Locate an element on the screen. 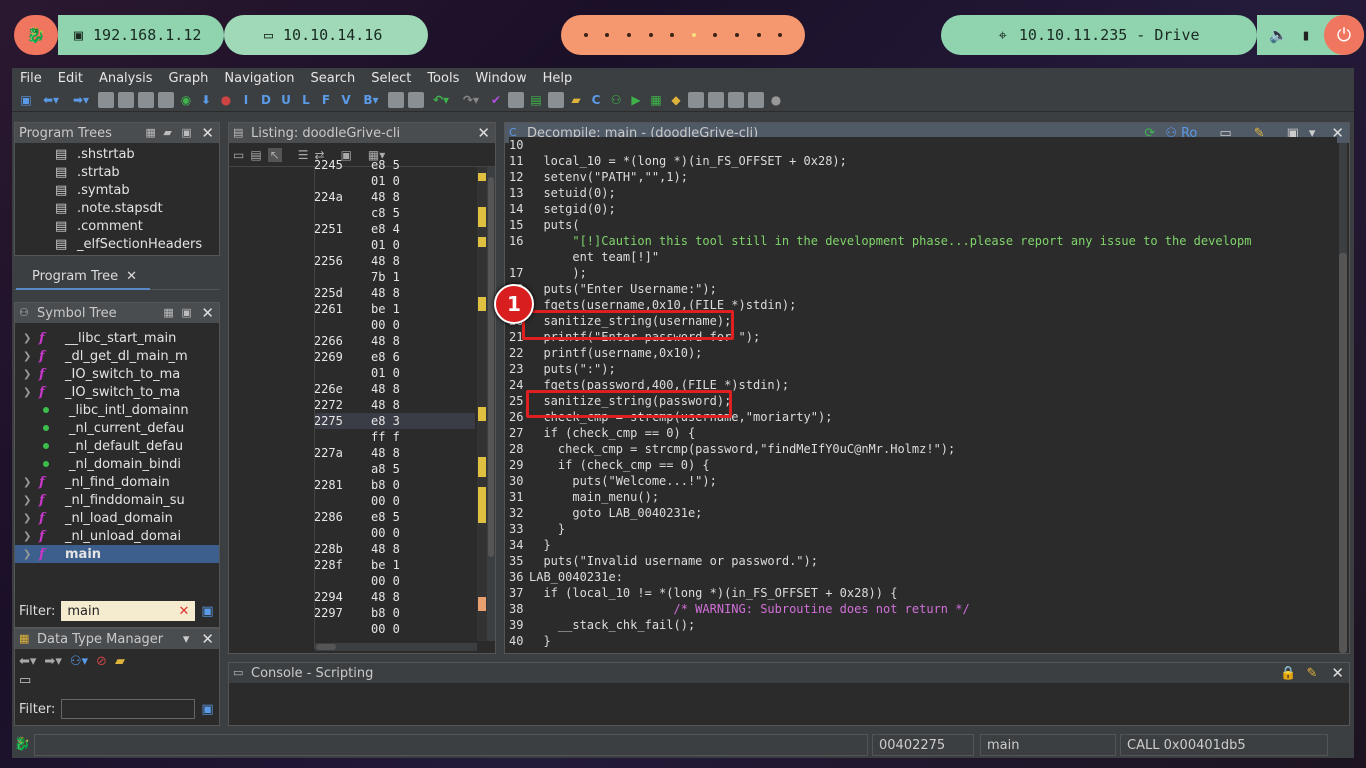 This screenshot has height=768, width=1366. code-line: 22 printf(username,0x10); is located at coordinates (923, 353).